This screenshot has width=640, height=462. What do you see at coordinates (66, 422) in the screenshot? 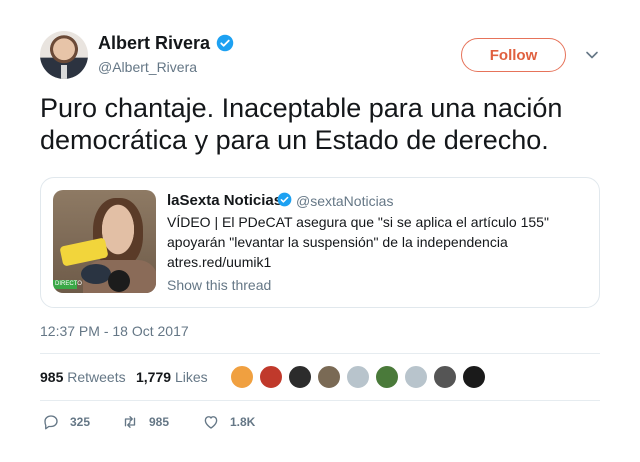
I see `reply-button: 325` at bounding box center [66, 422].